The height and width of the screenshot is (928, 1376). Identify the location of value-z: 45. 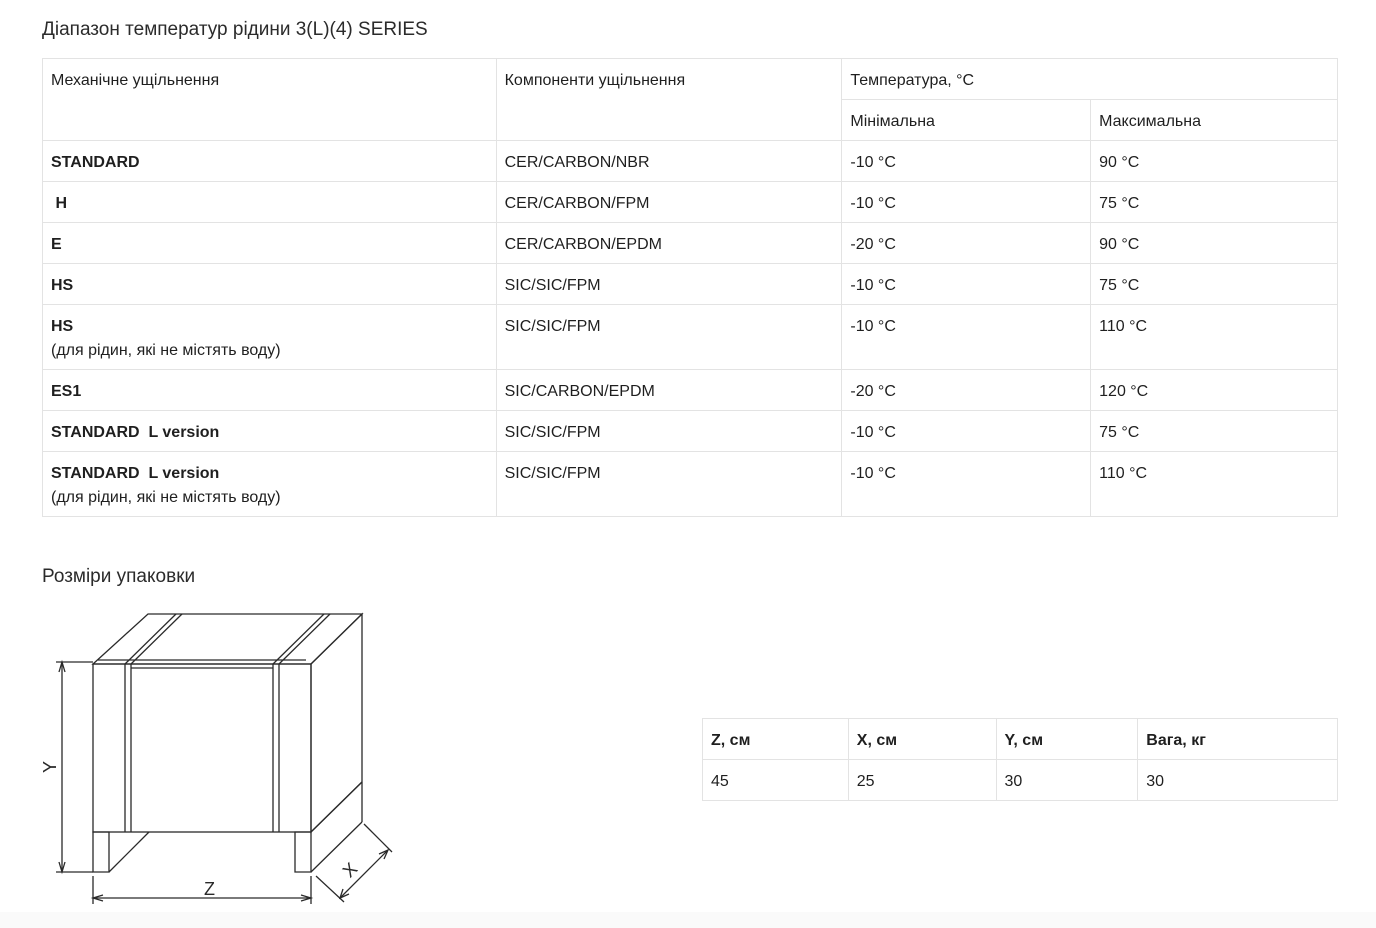
(775, 780).